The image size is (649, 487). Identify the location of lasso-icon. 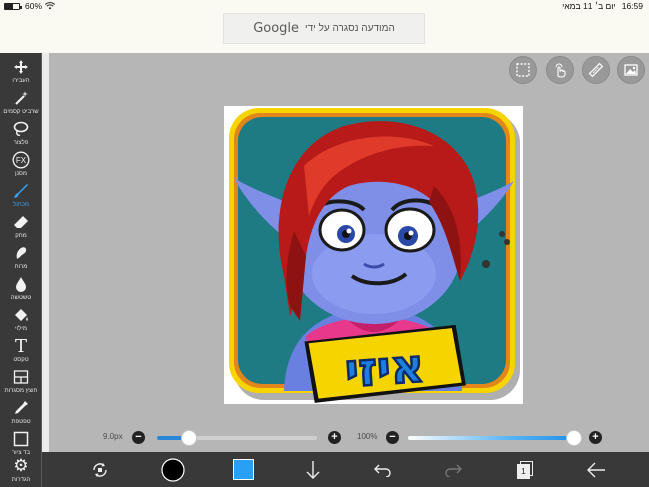
(21, 129).